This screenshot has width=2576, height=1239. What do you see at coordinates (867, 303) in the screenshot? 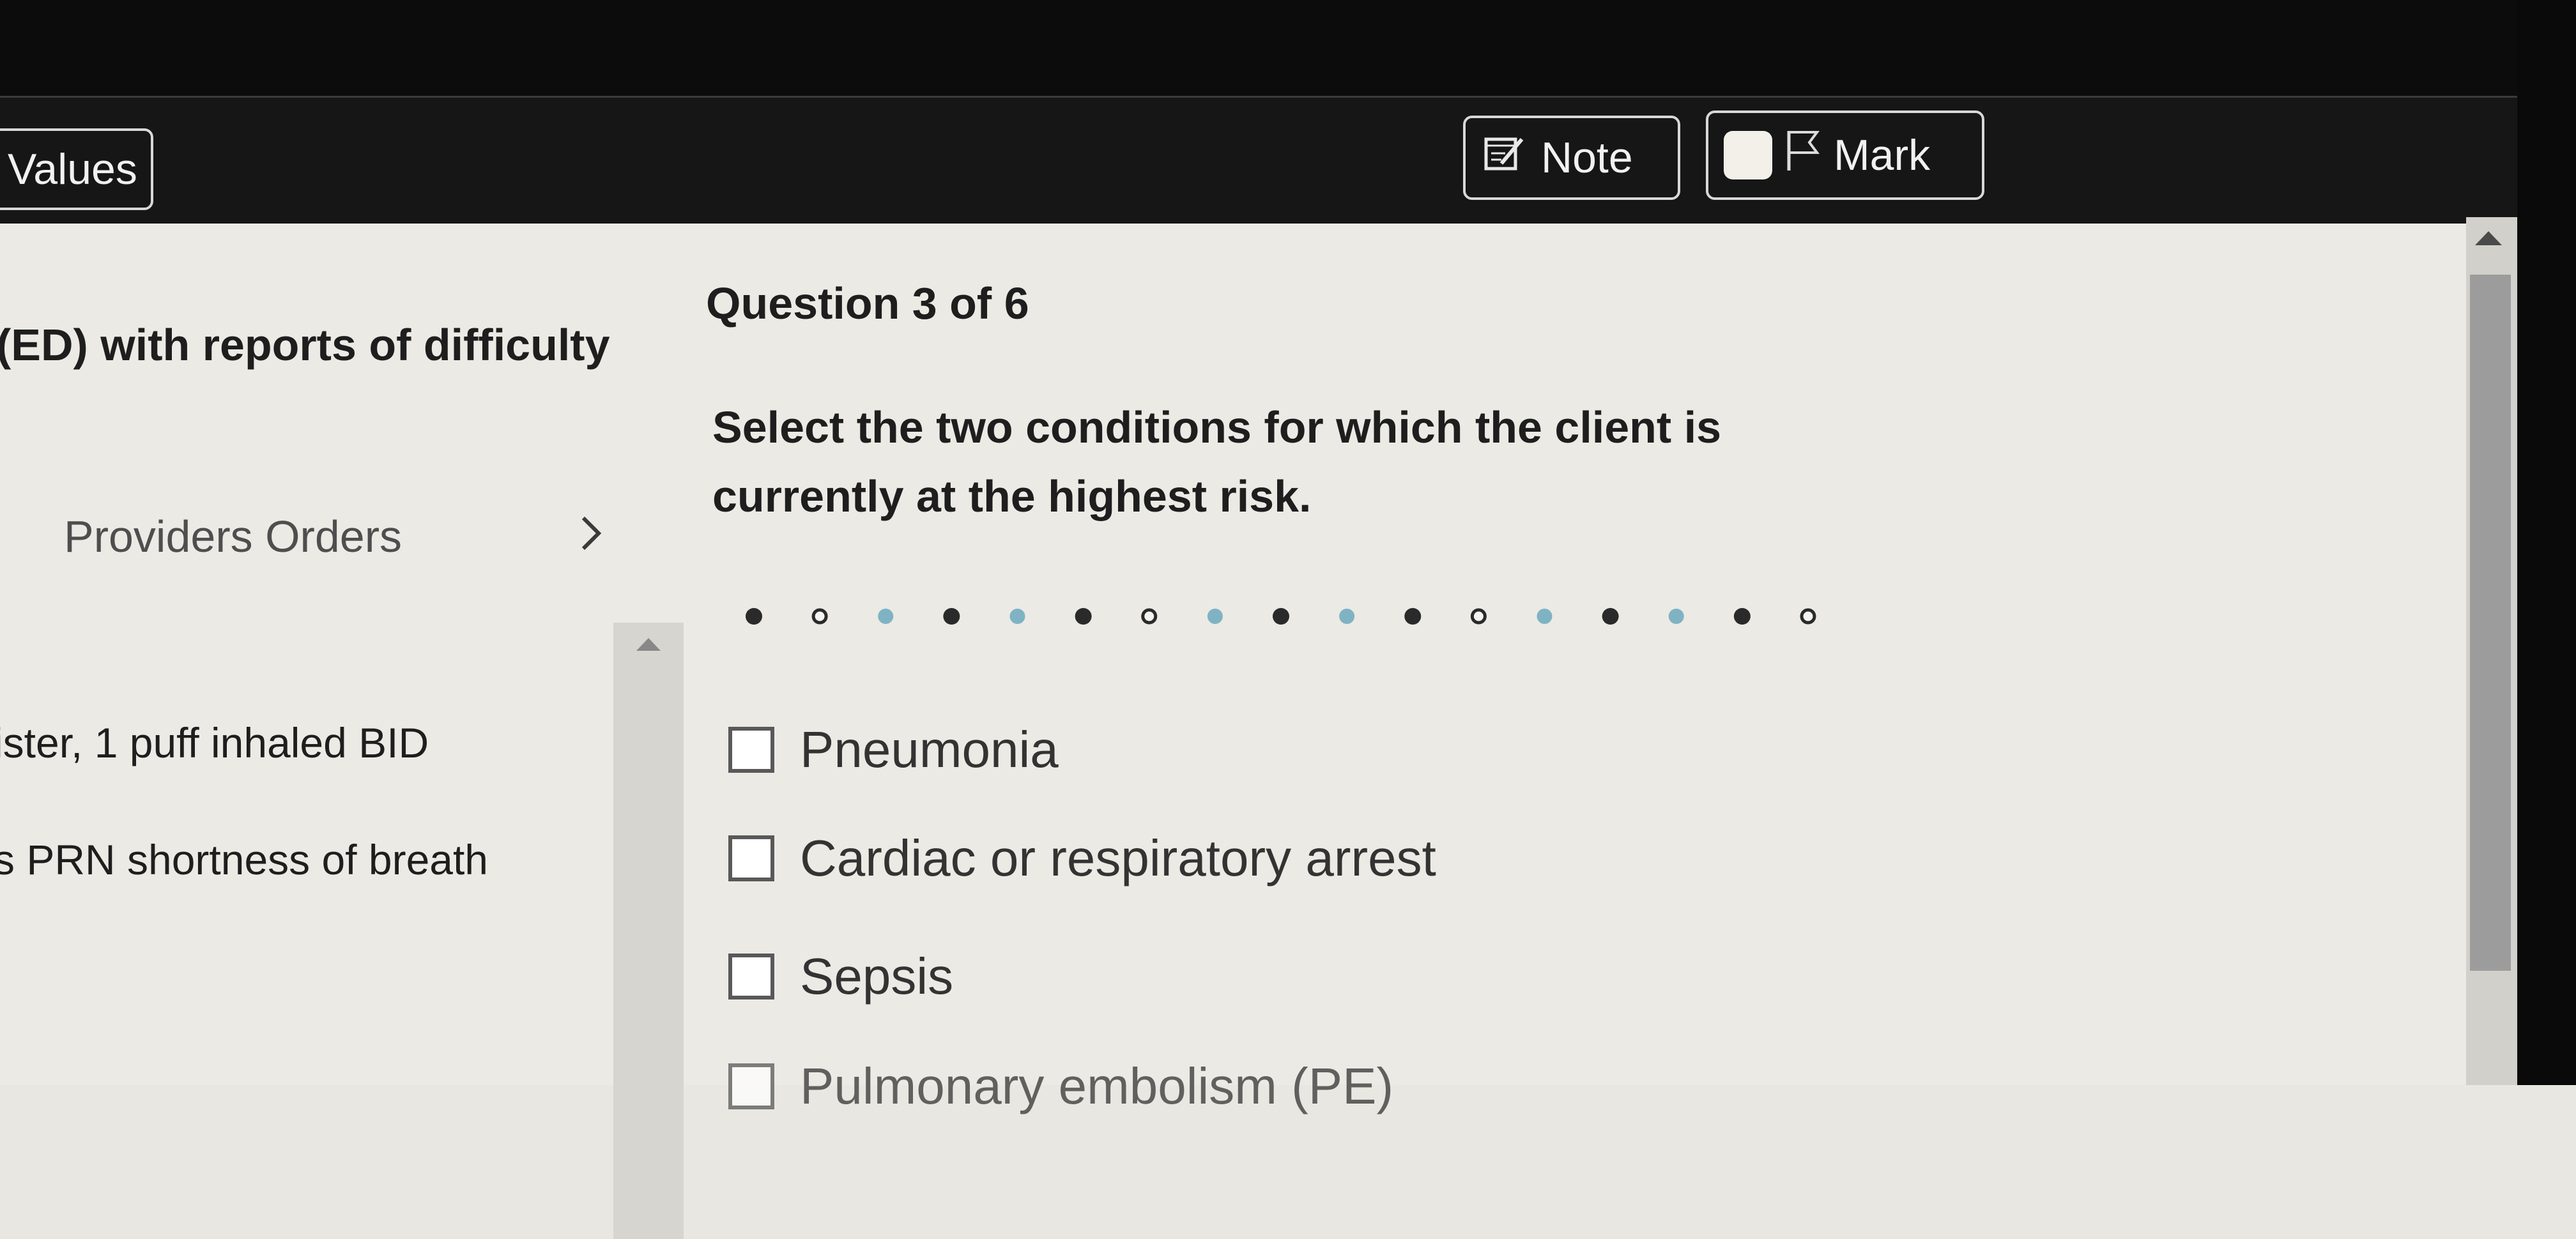
I see `question-counter: Question 3 of 6` at bounding box center [867, 303].